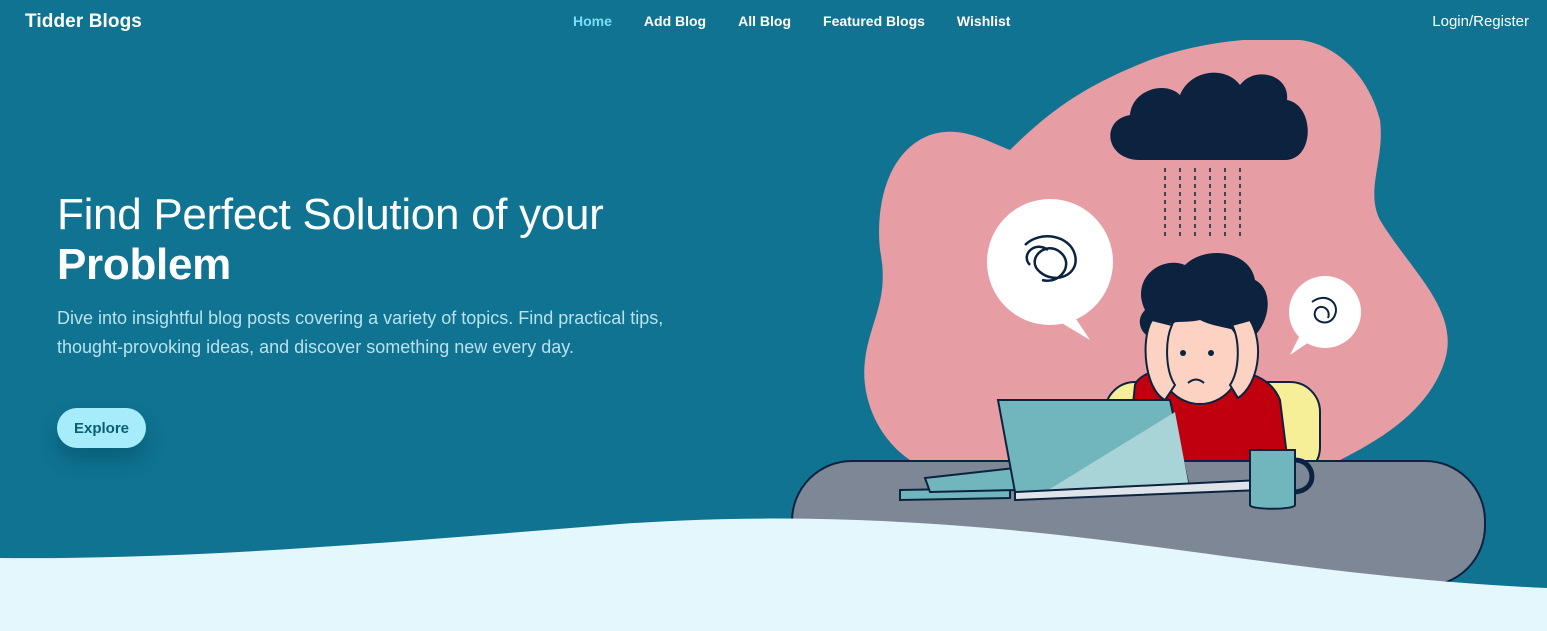 Image resolution: width=1547 pixels, height=631 pixels. Describe the element at coordinates (764, 21) in the screenshot. I see `nav-link-all-blog: All Blog` at that location.